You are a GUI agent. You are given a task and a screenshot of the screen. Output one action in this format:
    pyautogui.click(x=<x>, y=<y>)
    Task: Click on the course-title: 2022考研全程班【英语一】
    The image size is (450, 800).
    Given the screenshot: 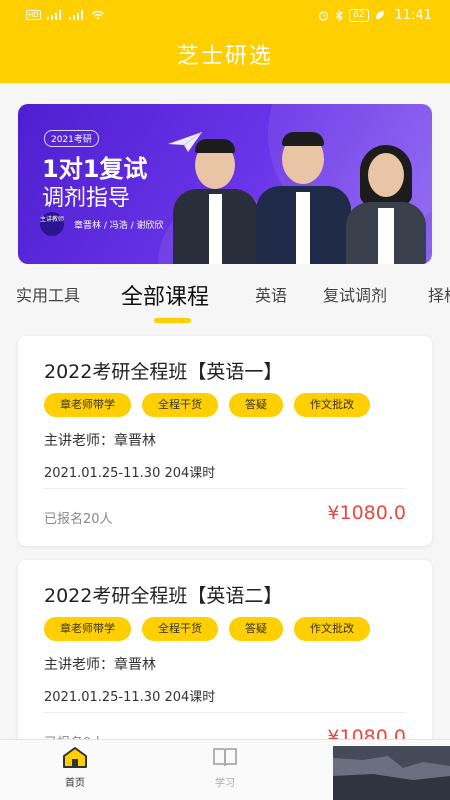 What is the action you would take?
    pyautogui.click(x=163, y=372)
    